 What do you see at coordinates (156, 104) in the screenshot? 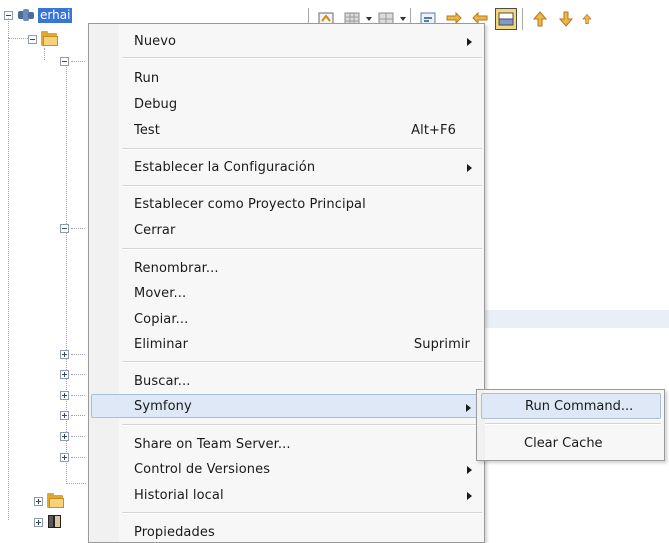
I see `menu-item-label: Debug` at bounding box center [156, 104].